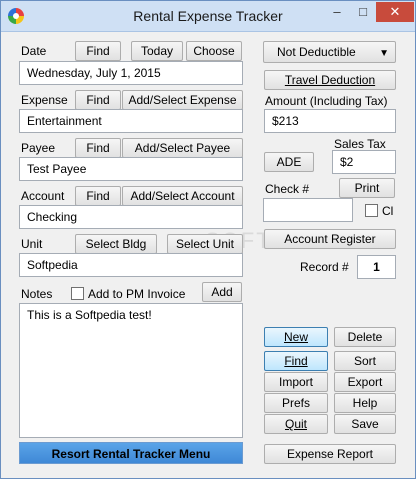 This screenshot has width=416, height=479. What do you see at coordinates (296, 337) in the screenshot?
I see `new-button: New` at bounding box center [296, 337].